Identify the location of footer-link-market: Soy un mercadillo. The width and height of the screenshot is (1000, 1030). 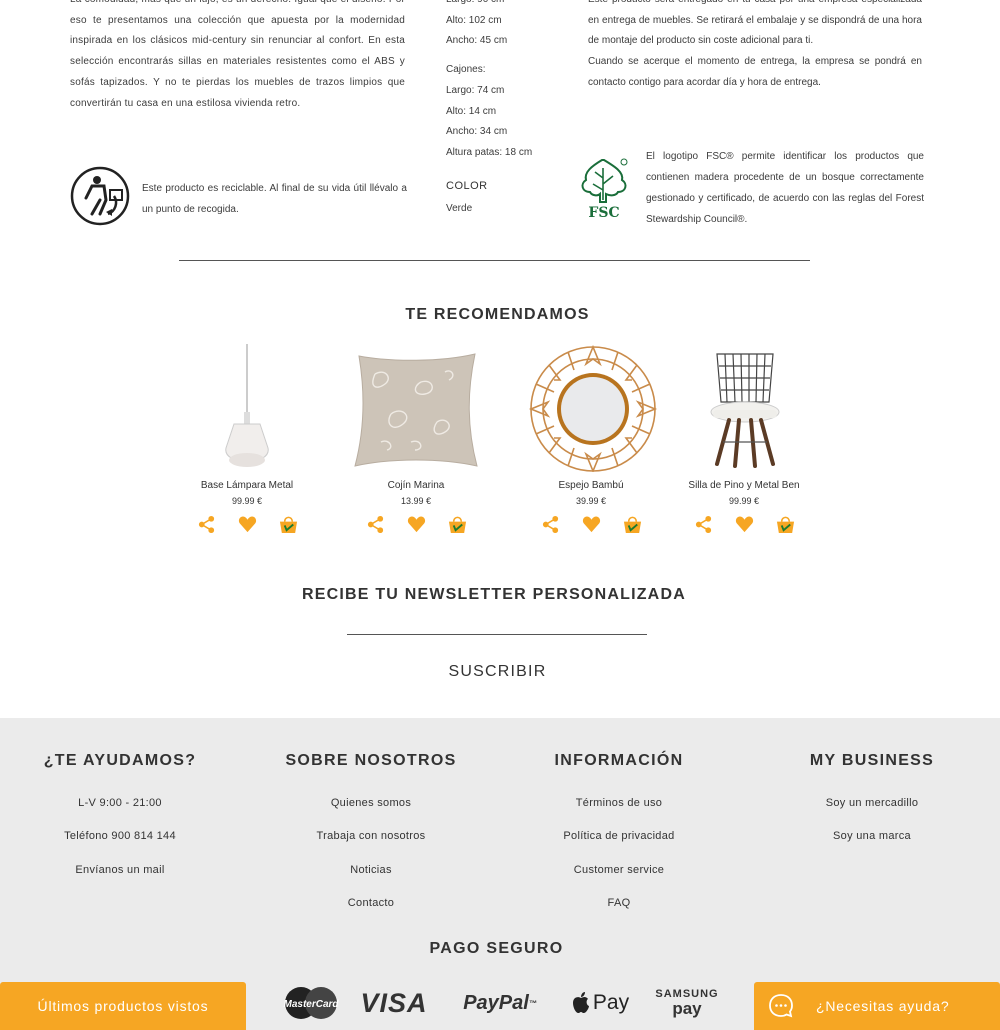
(872, 803).